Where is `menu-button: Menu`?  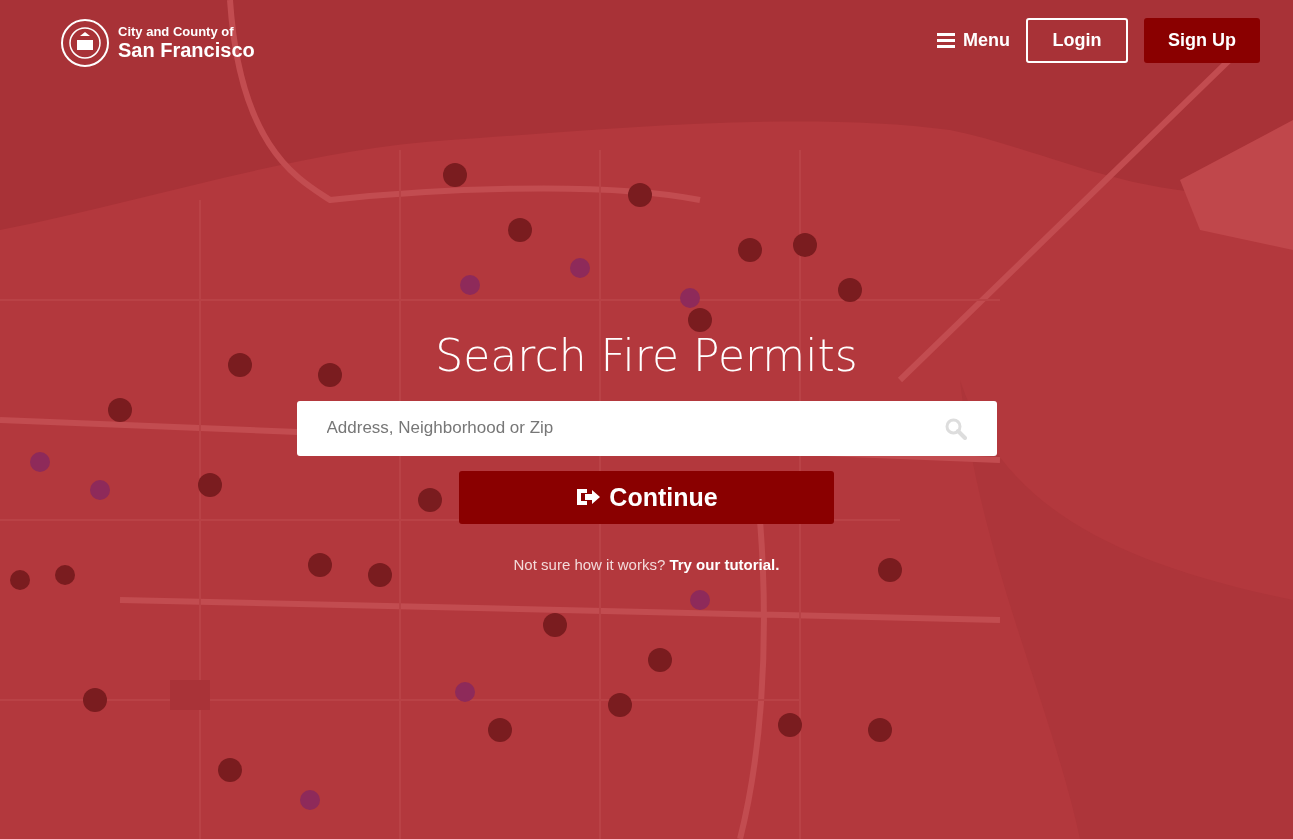
menu-button: Menu is located at coordinates (973, 40).